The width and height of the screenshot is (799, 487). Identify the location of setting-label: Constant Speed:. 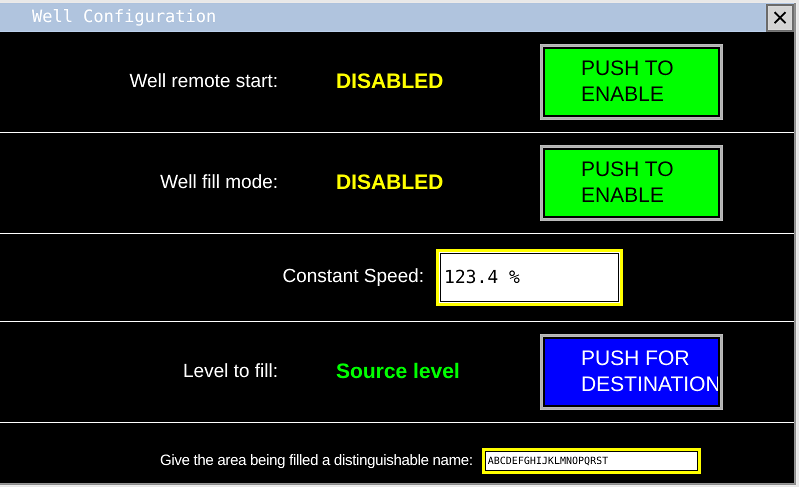
(353, 277).